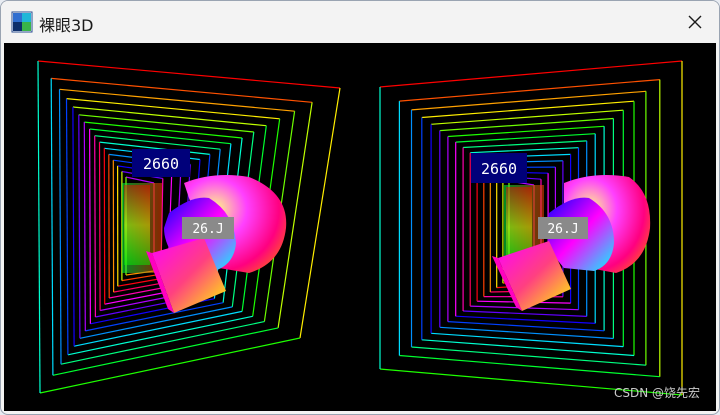 Image resolution: width=720 pixels, height=415 pixels. Describe the element at coordinates (161, 164) in the screenshot. I see `left-counter-label: 2660` at that location.